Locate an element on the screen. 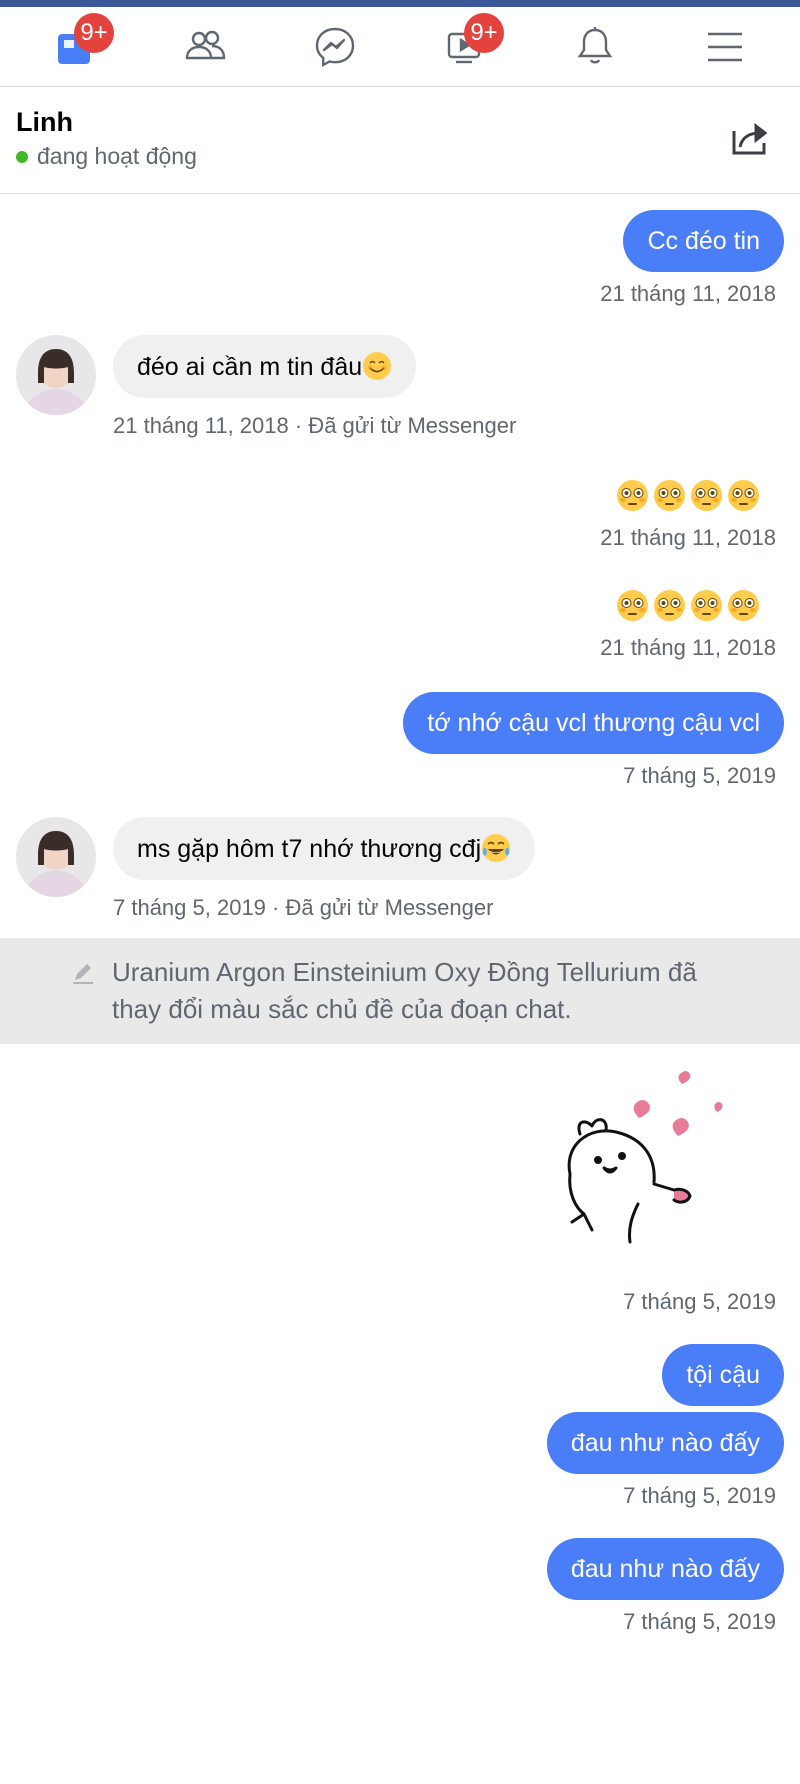 The image size is (800, 1784). message-outgoing: tội cậu is located at coordinates (400, 1375).